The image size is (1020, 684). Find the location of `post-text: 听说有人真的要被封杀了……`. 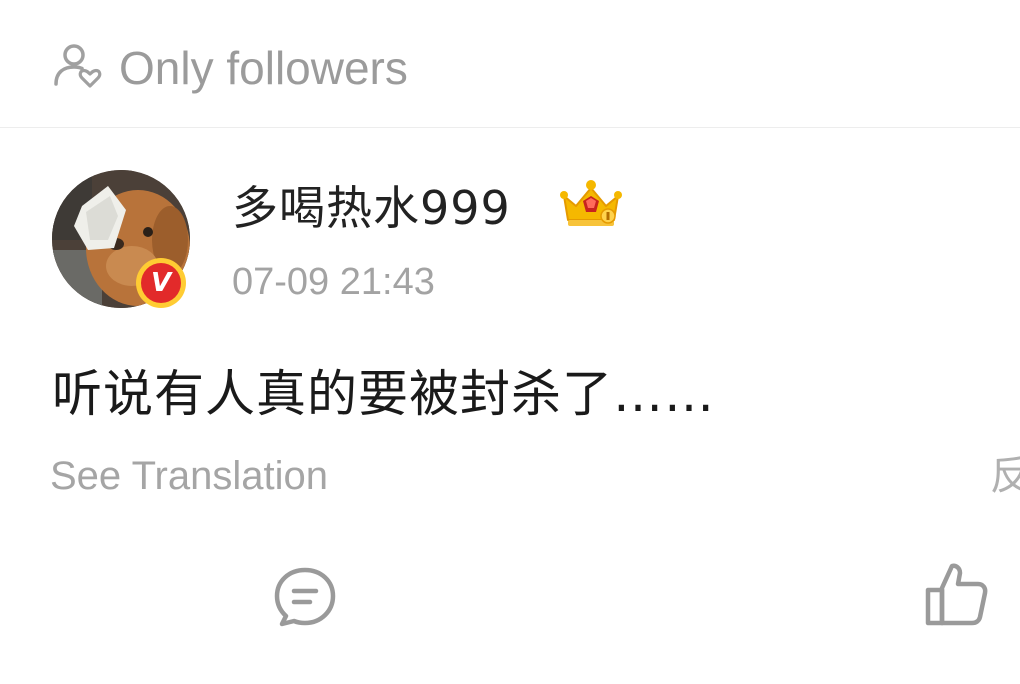

post-text: 听说有人真的要被封杀了…… is located at coordinates (383, 394).